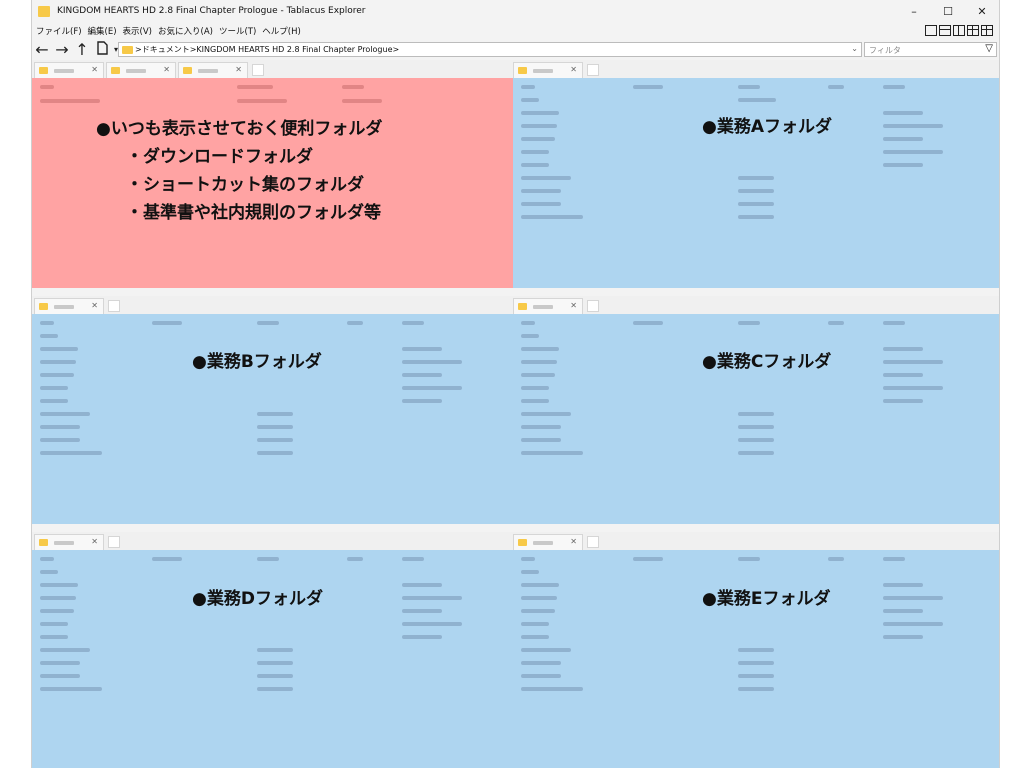 The height and width of the screenshot is (768, 1024). What do you see at coordinates (253, 213) in the screenshot?
I see `overlay-line: ・基準書や社内規則のフォルダ等` at bounding box center [253, 213].